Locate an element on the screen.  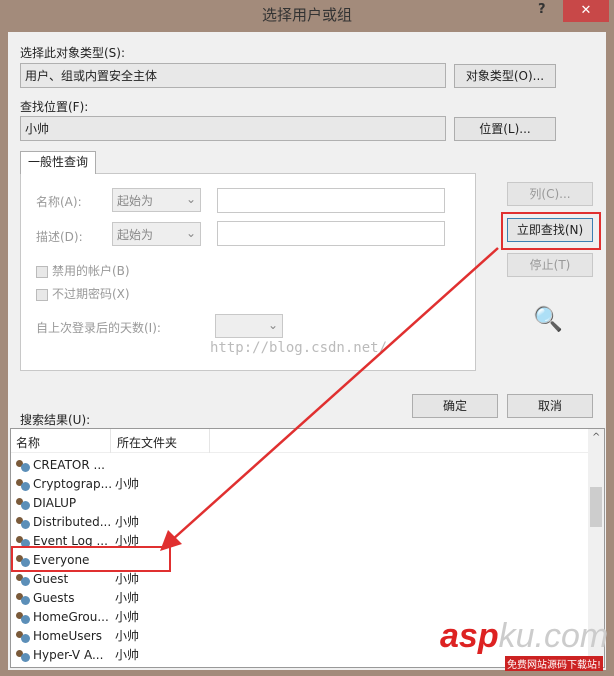
aspku-tagline: 免费网站源码下载站! is located at coordinates (554, 663).